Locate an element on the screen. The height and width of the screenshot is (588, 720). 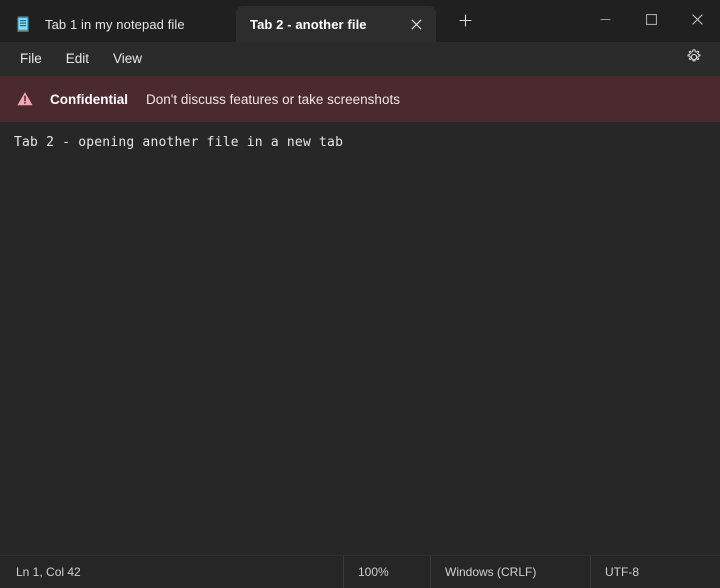
close-button is located at coordinates (697, 21).